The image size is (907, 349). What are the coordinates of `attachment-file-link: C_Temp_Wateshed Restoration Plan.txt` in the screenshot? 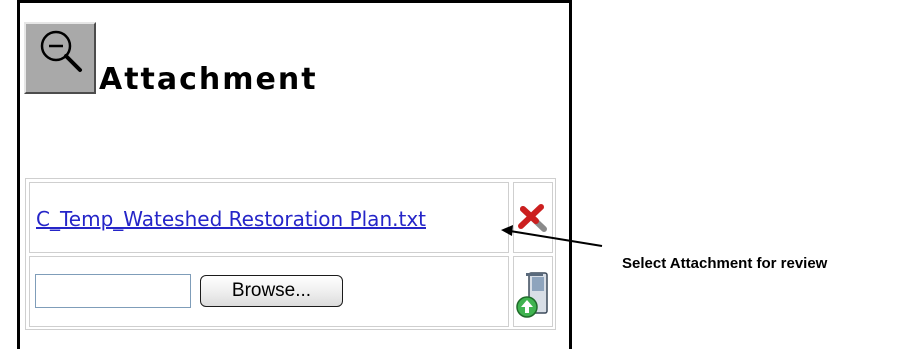 It's located at (231, 219).